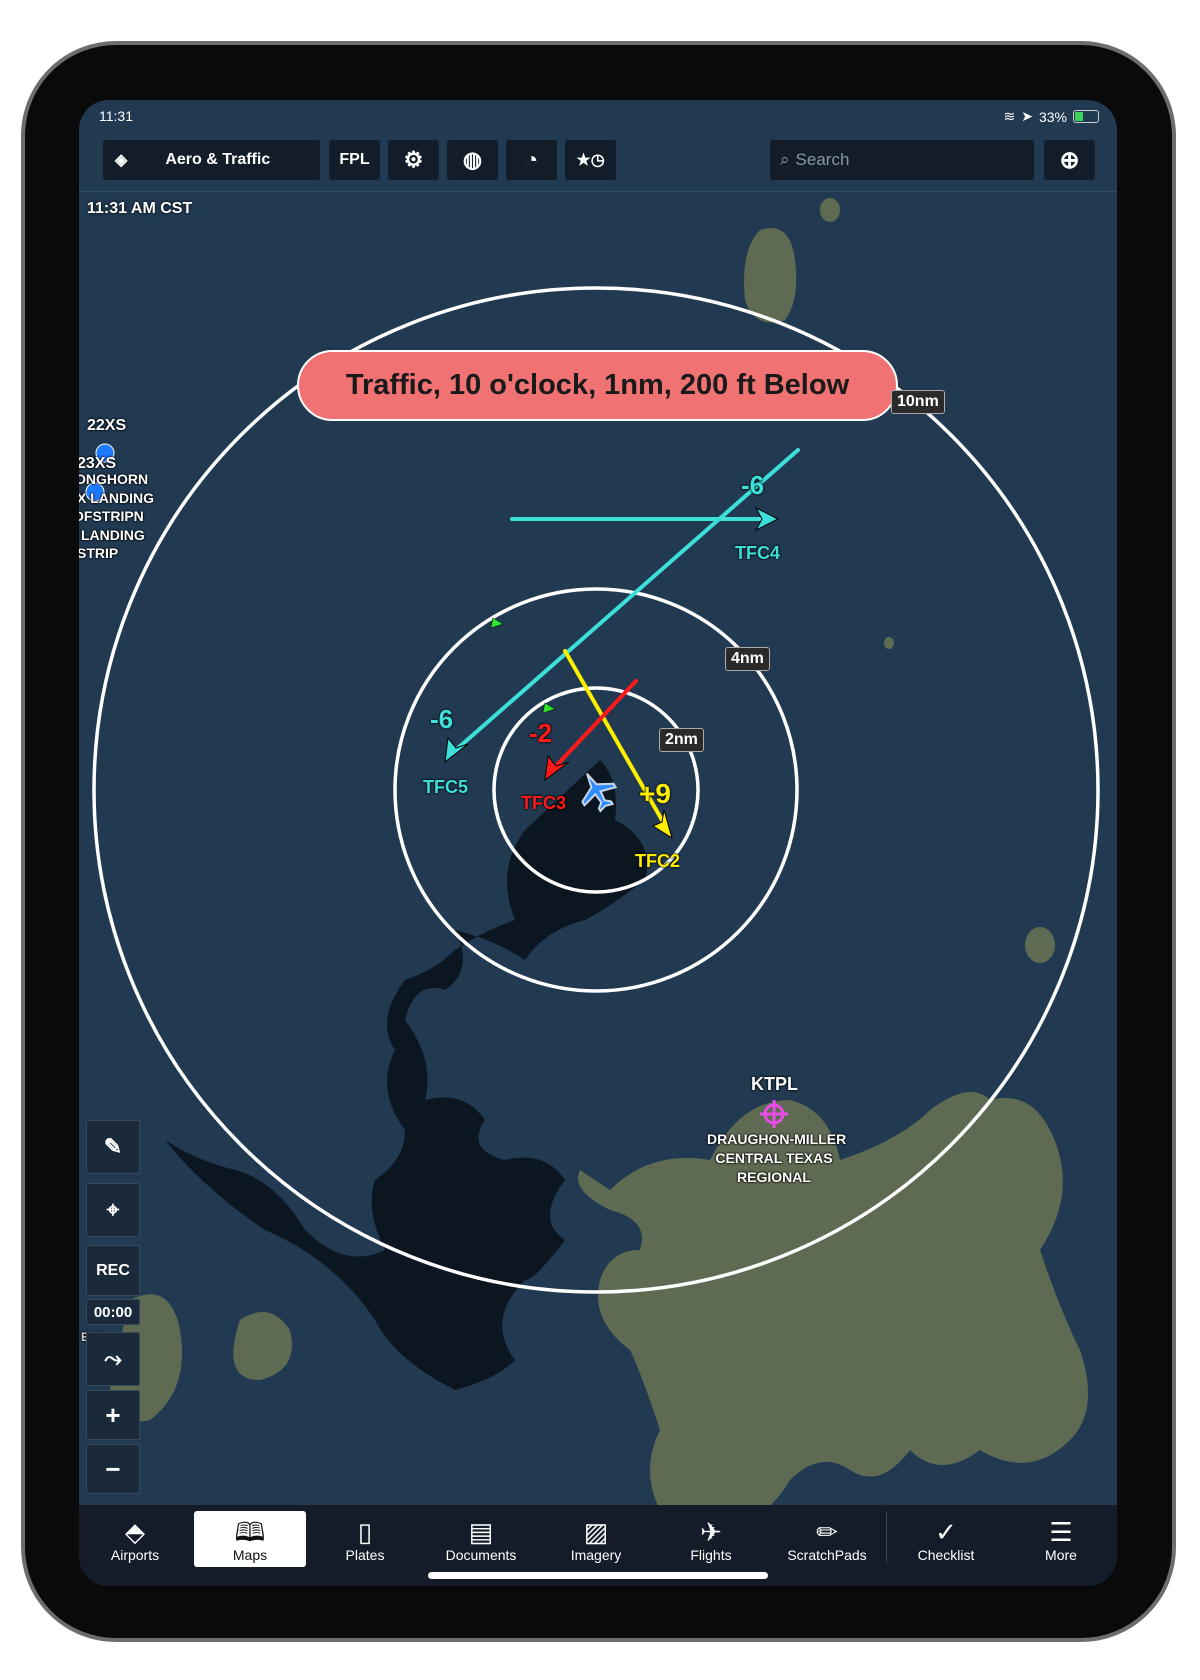 Image resolution: width=1200 pixels, height=1680 pixels. What do you see at coordinates (902, 160) in the screenshot?
I see `search-input: ⌕ Search` at bounding box center [902, 160].